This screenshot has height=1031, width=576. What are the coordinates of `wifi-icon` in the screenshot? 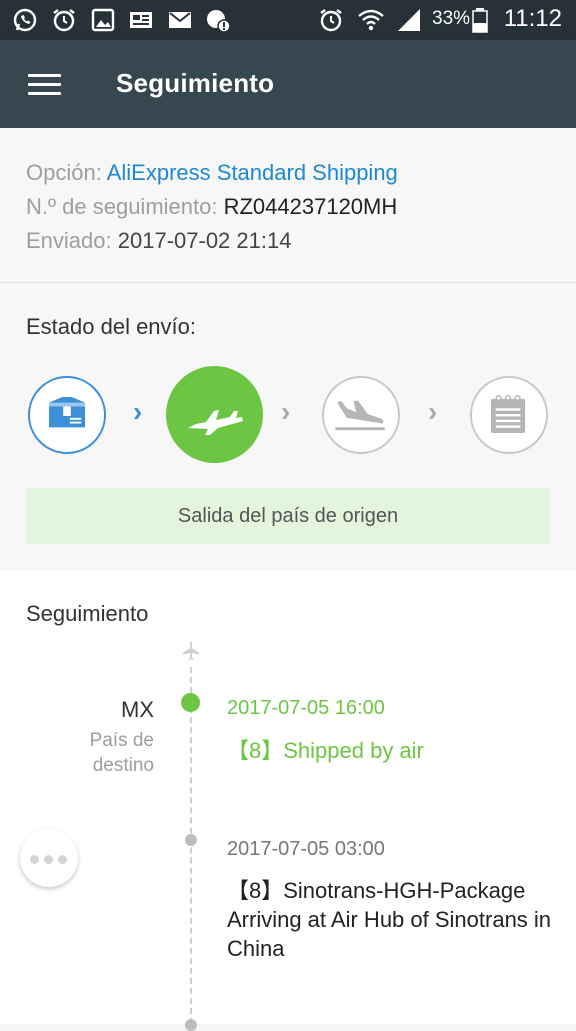 It's located at (371, 20).